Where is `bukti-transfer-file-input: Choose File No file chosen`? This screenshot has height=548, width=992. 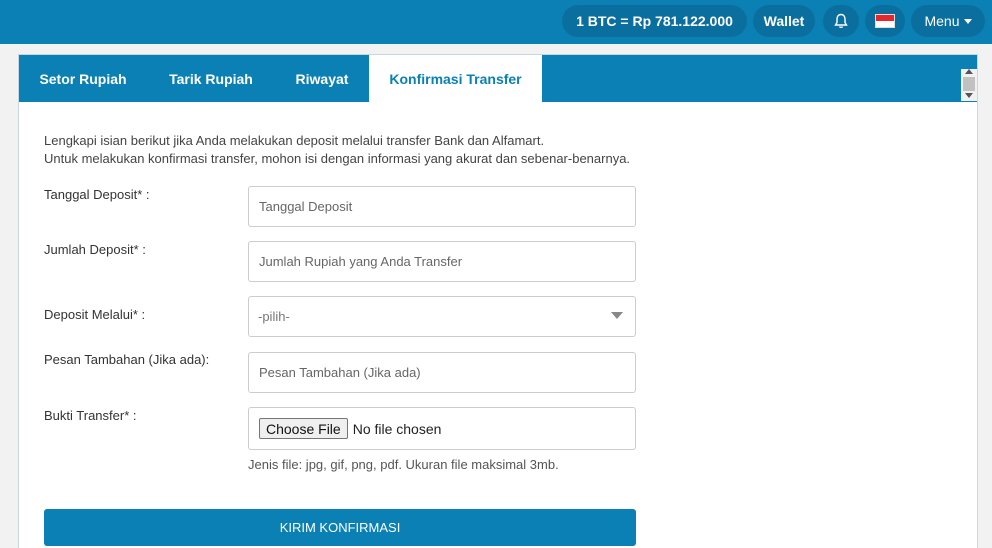
bukti-transfer-file-input: Choose File No file chosen is located at coordinates (442, 428).